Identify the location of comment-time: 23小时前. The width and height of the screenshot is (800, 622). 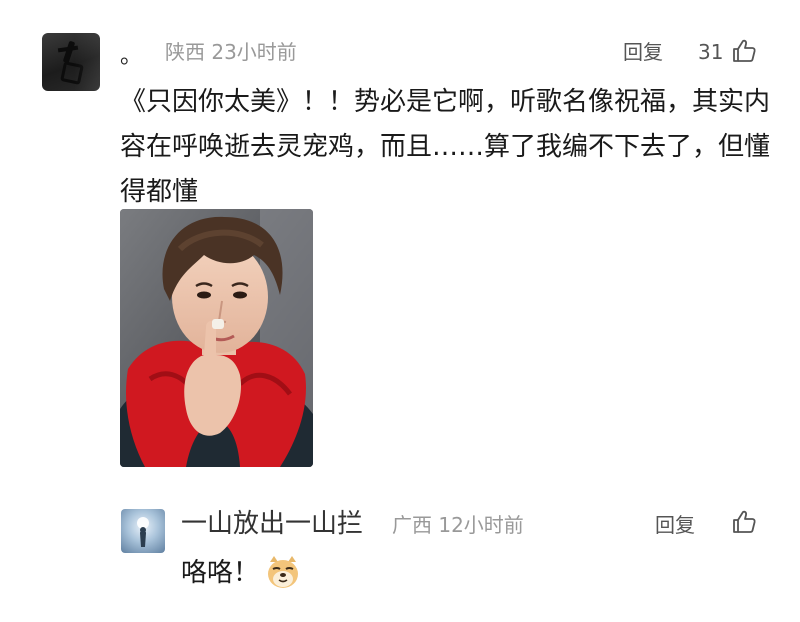
(254, 52).